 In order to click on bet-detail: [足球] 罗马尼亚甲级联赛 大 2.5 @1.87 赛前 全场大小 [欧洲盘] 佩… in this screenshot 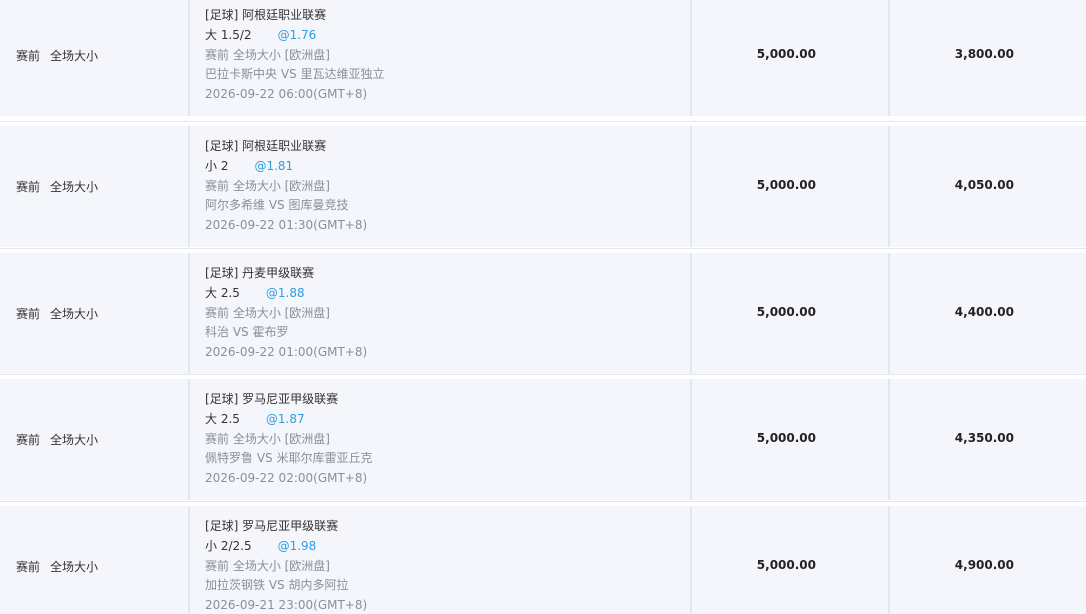, I will do `click(288, 439)`.